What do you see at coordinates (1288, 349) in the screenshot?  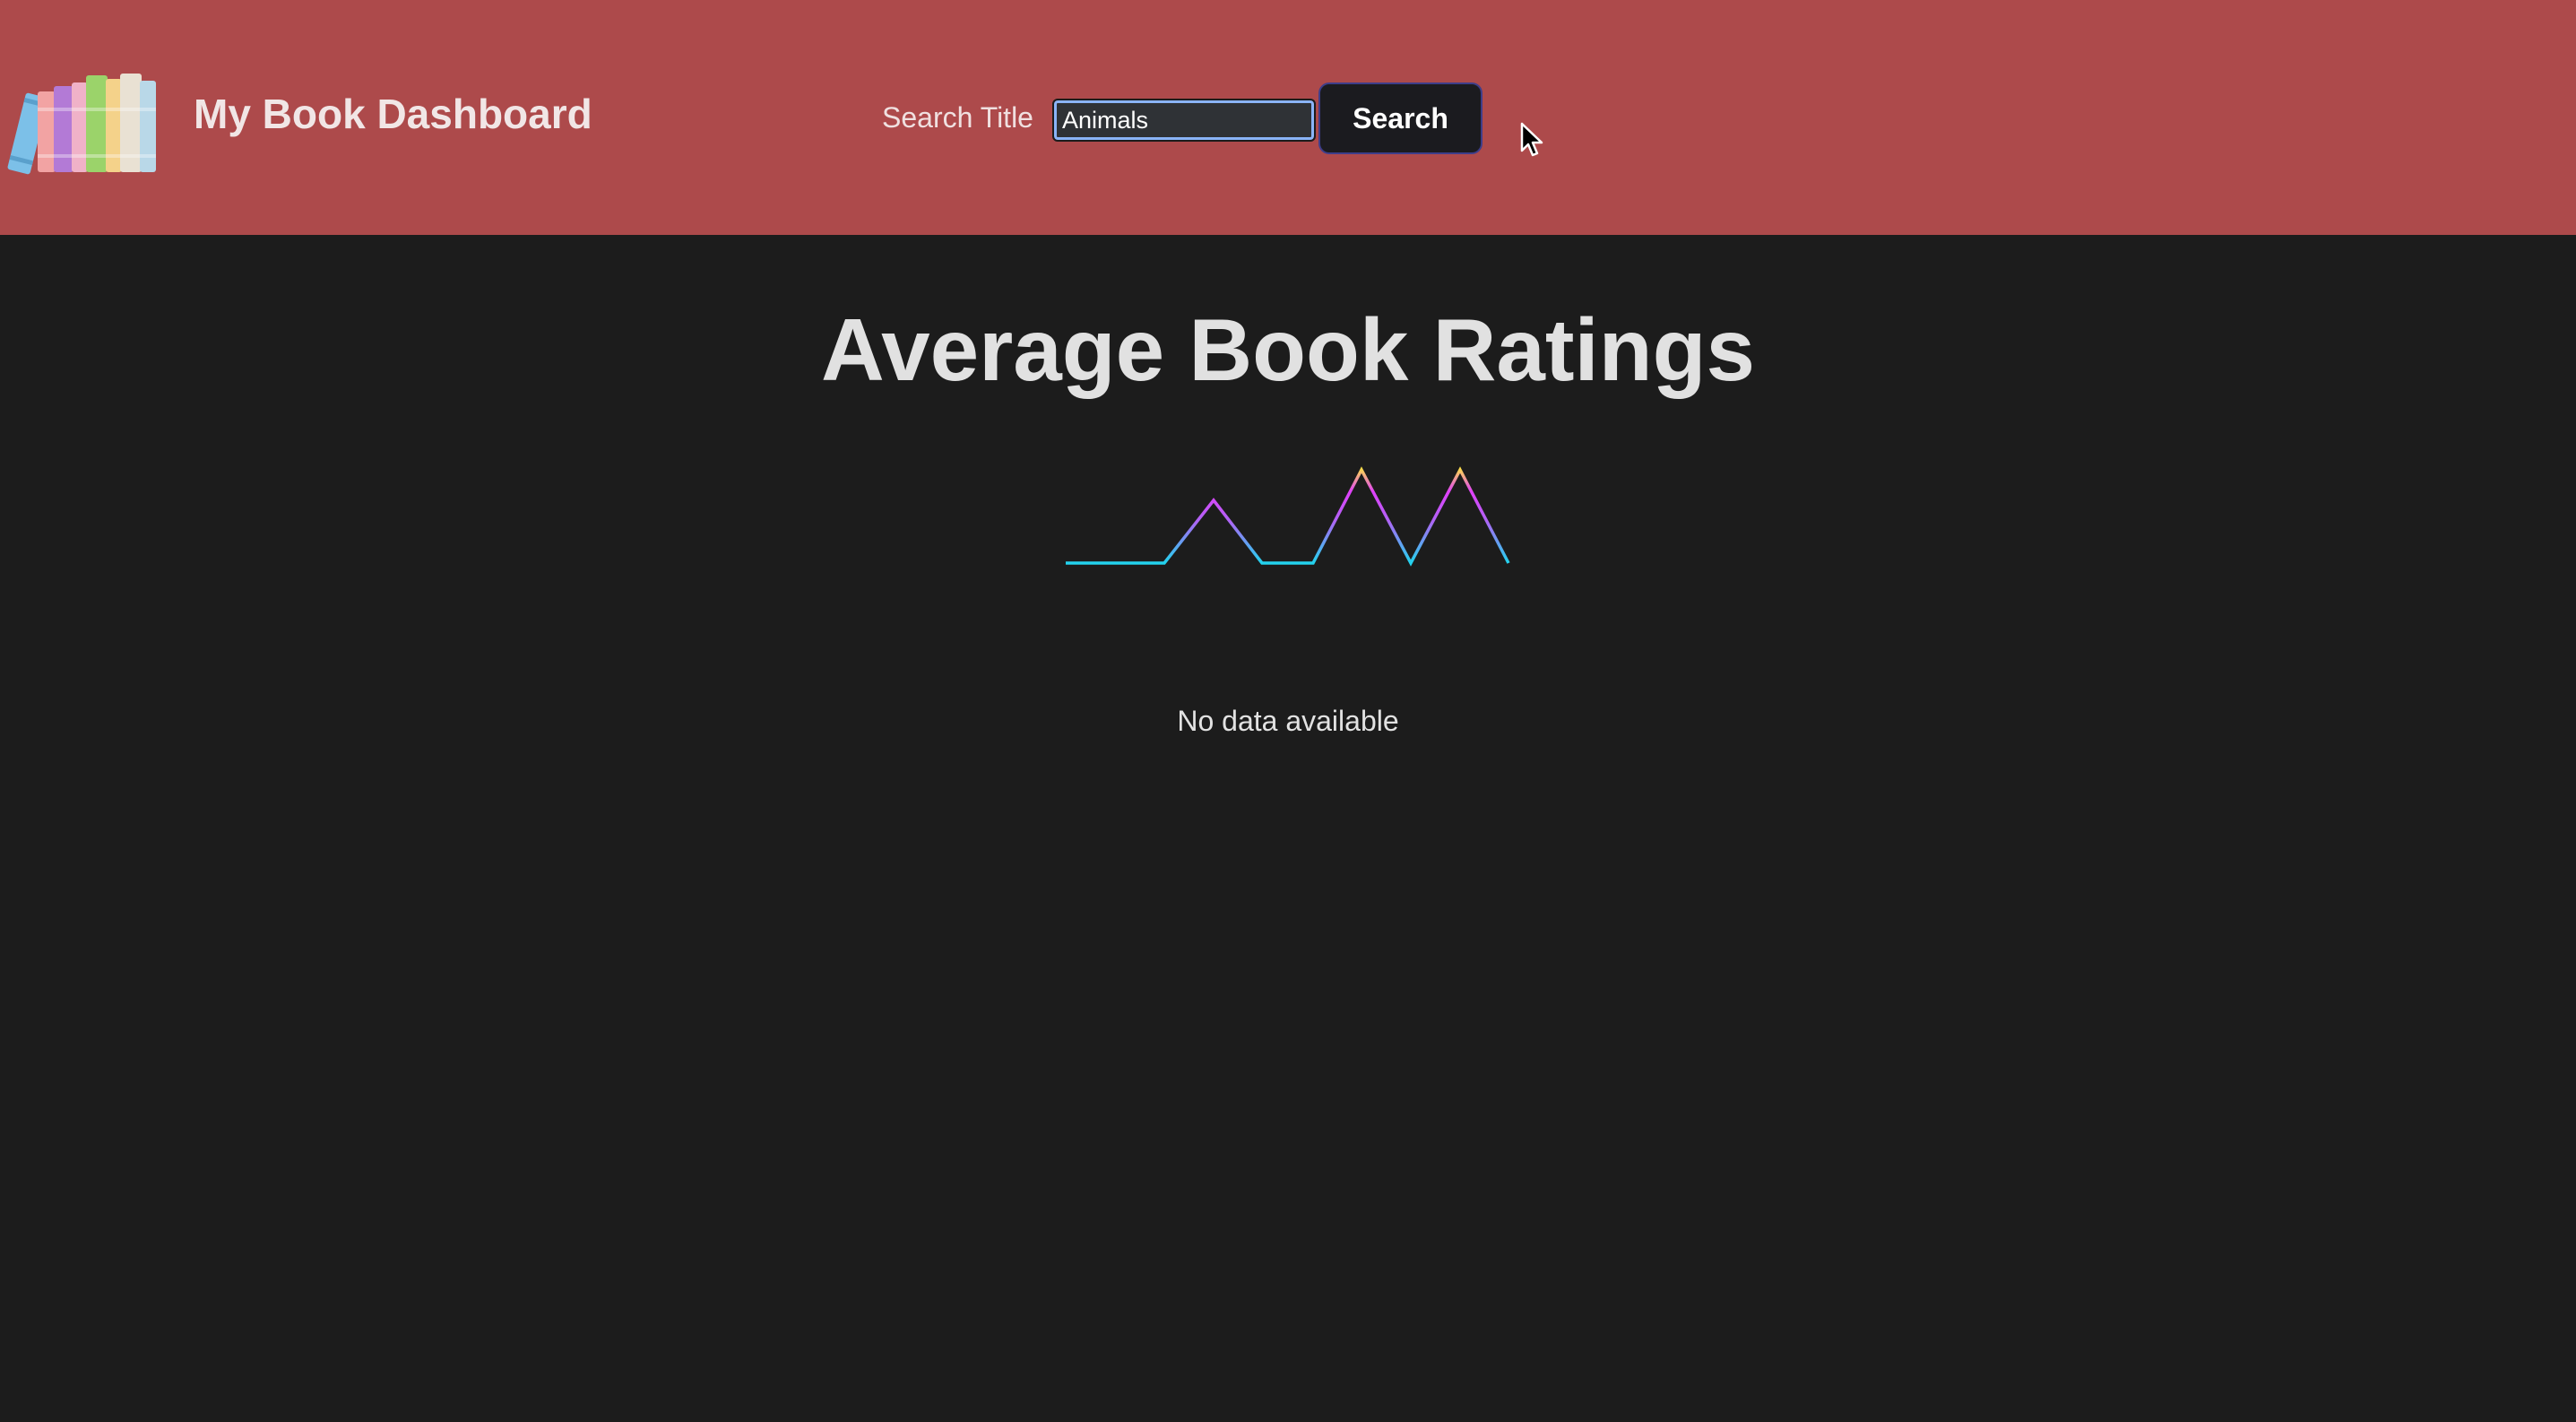 I see `page-title: Average Book Ratings` at bounding box center [1288, 349].